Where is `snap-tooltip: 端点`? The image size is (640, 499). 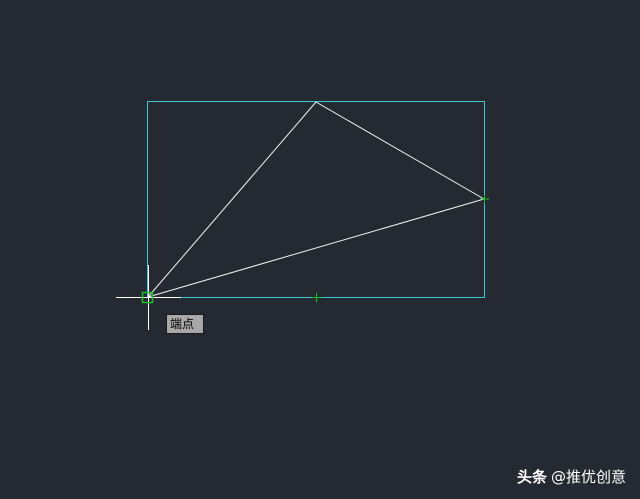
snap-tooltip: 端点 is located at coordinates (185, 324).